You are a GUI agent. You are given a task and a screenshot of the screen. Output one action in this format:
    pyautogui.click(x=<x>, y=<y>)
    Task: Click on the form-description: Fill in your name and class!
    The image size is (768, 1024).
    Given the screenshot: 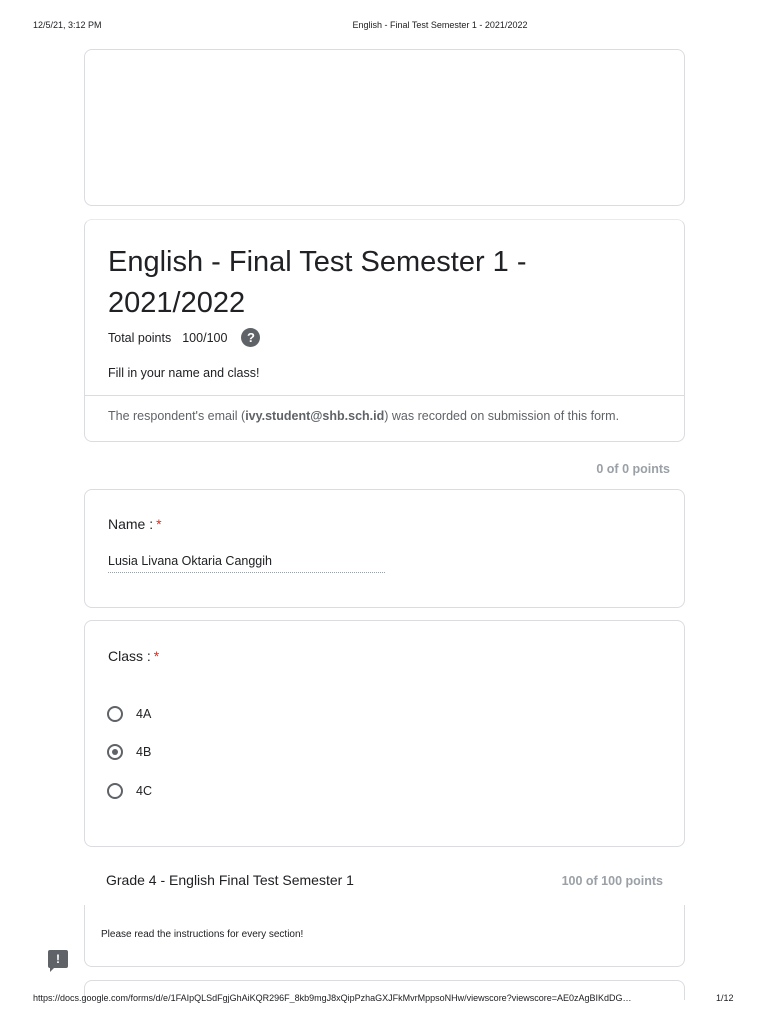 What is the action you would take?
    pyautogui.click(x=184, y=373)
    